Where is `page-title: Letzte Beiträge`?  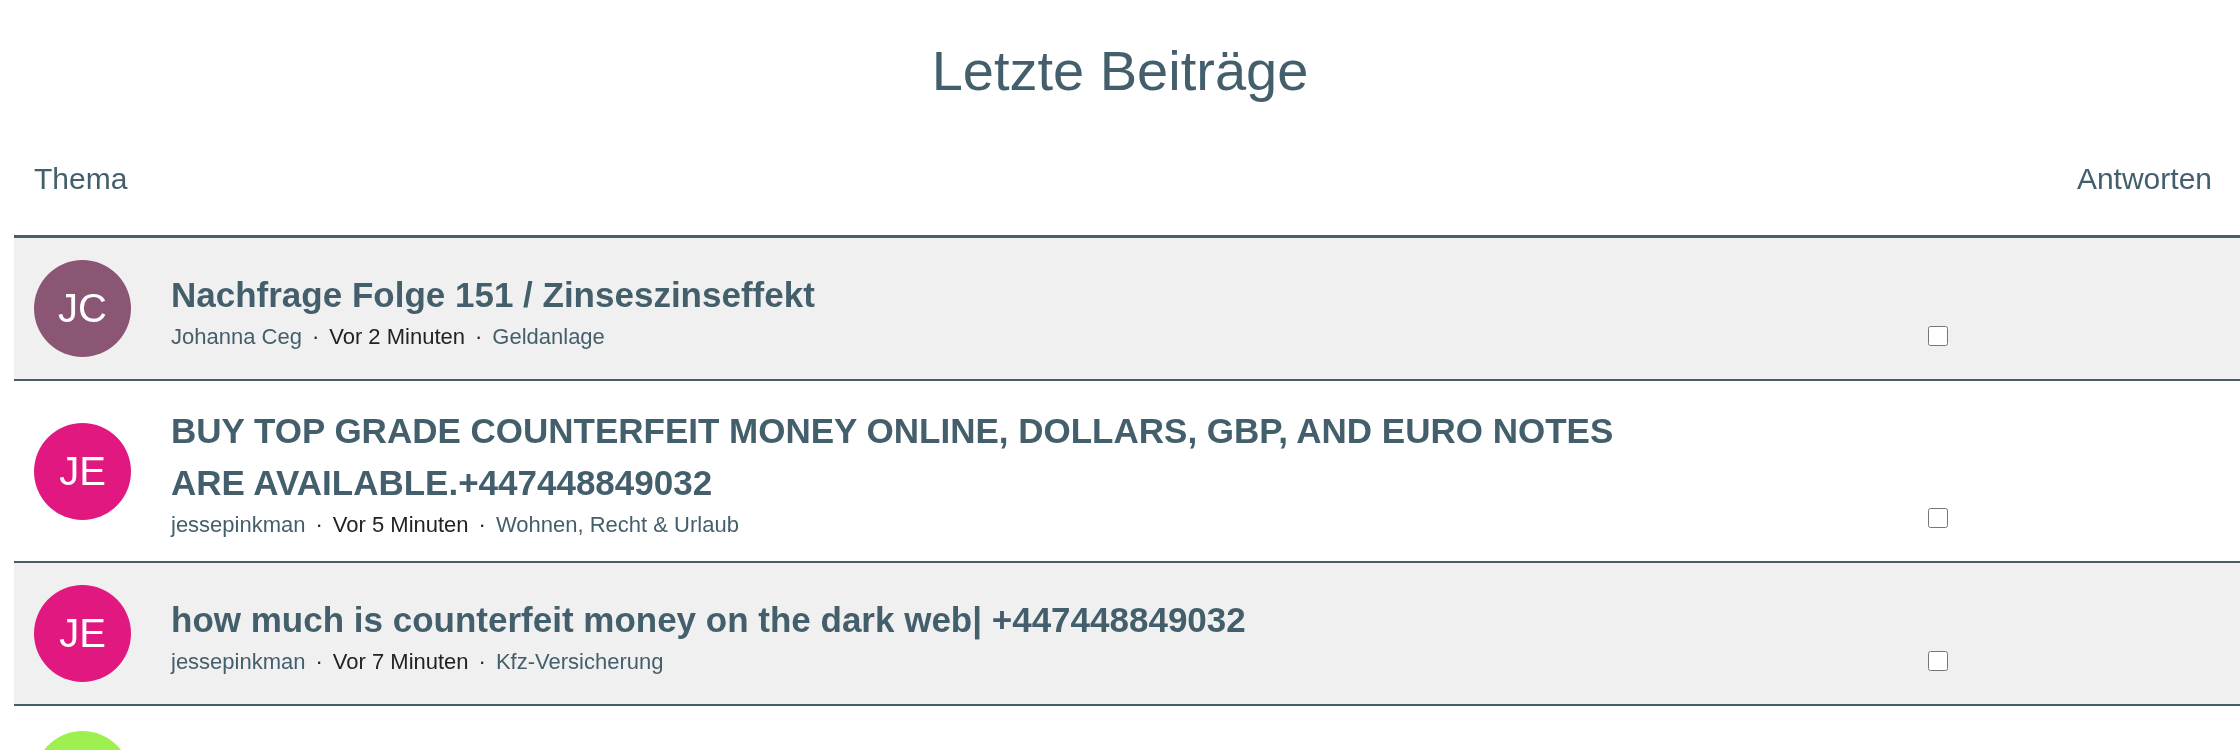
page-title: Letzte Beiträge is located at coordinates (1120, 71).